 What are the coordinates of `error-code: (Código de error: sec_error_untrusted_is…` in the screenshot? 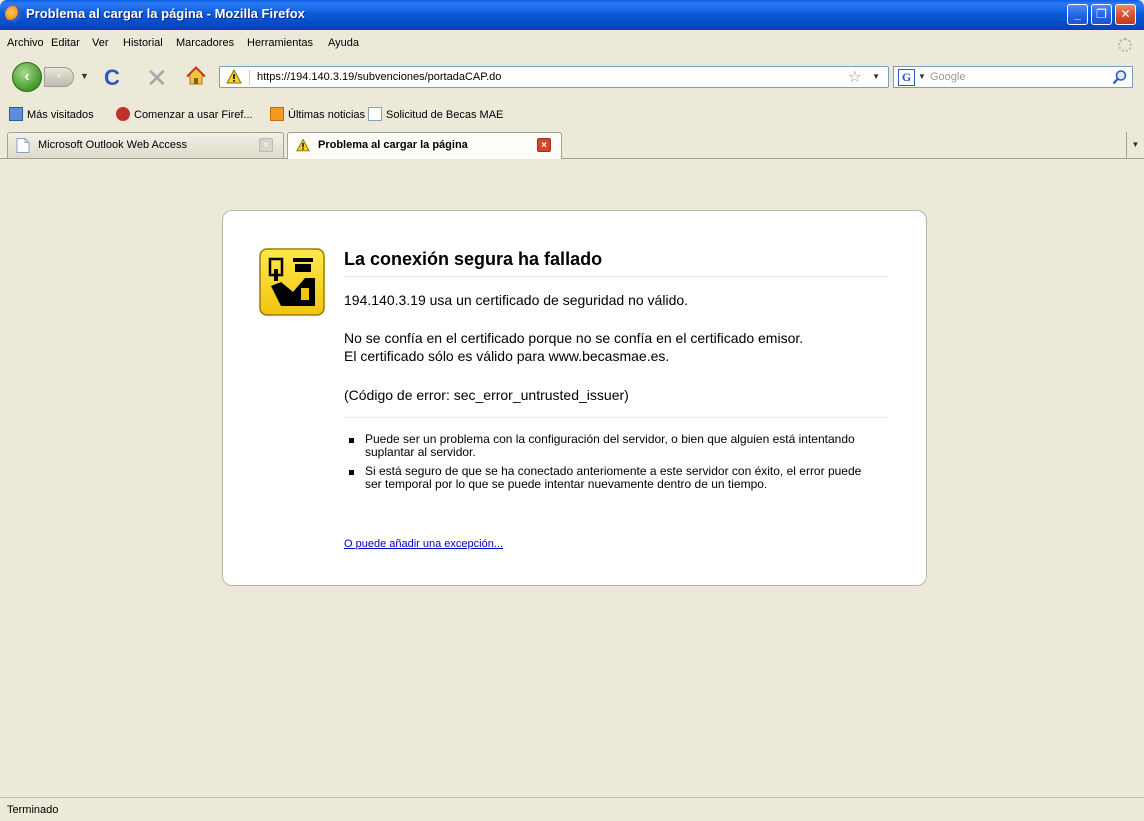 It's located at (486, 395).